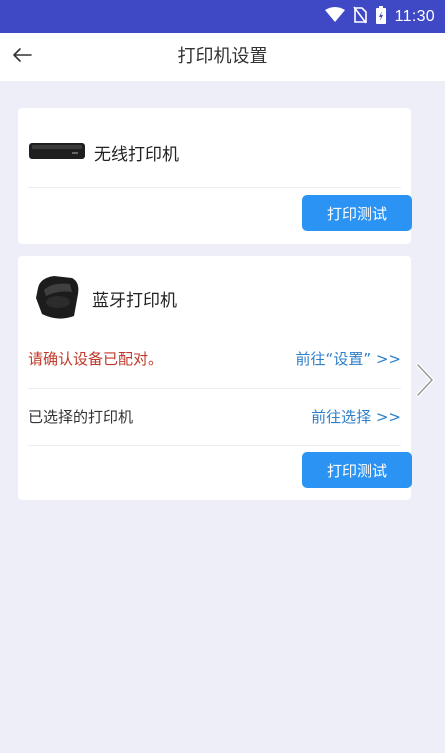 Image resolution: width=445 pixels, height=753 pixels. I want to click on wireless-printer-name: 无线打印机, so click(136, 154).